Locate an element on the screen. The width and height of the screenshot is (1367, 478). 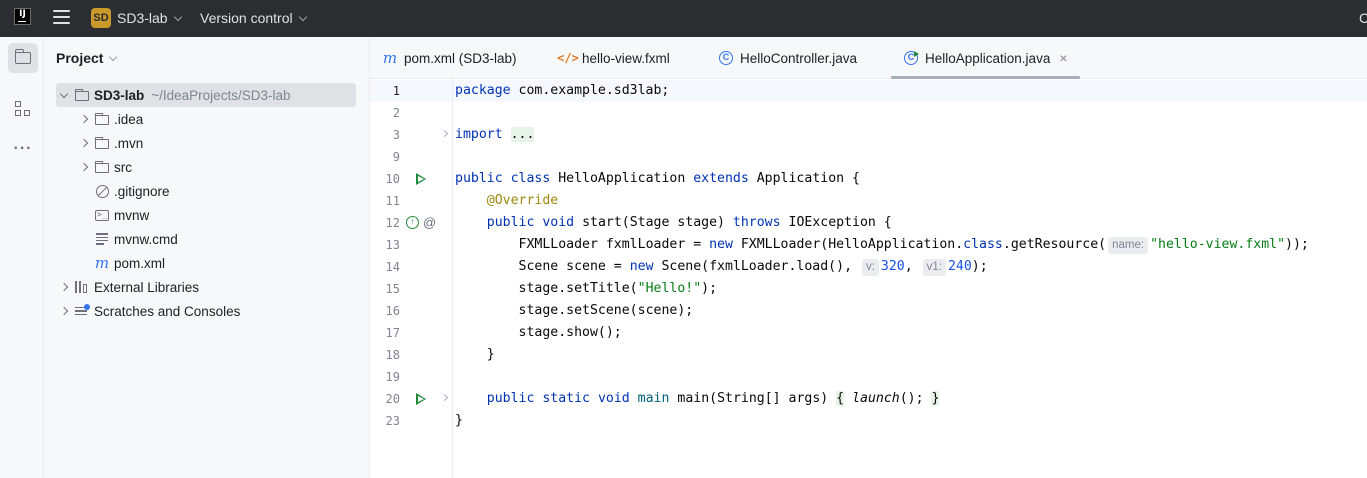
tree-item-scratches: Scratches and Consoles is located at coordinates (206, 311).